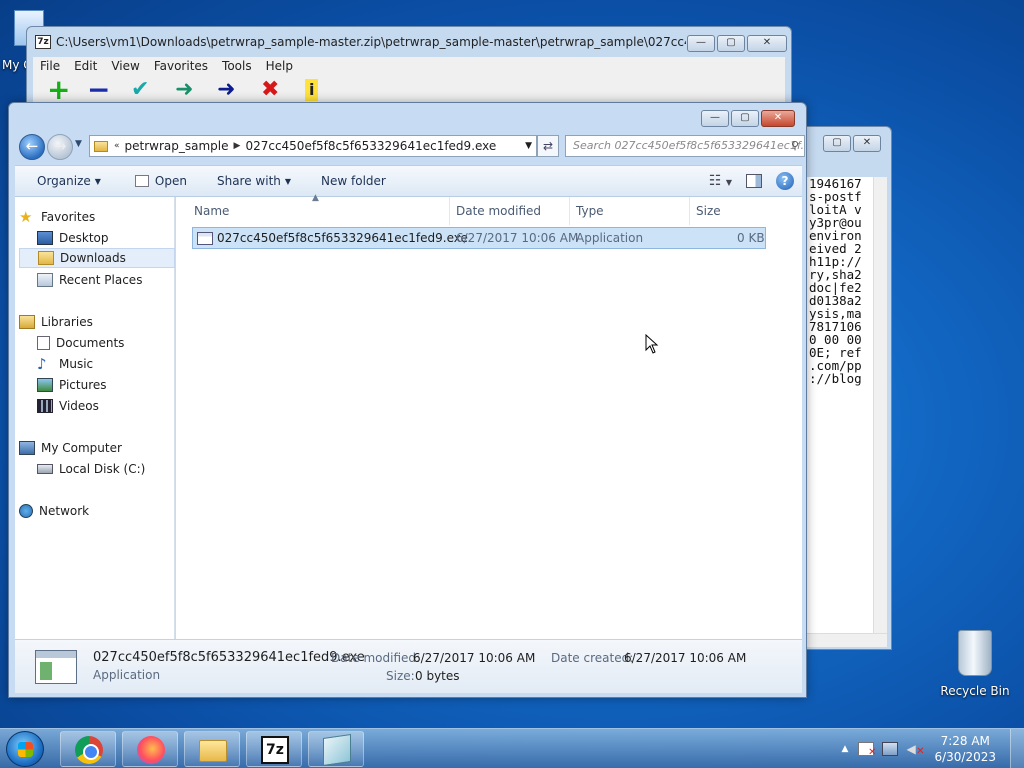 Image resolution: width=1024 pixels, height=768 pixels. Describe the element at coordinates (370, 146) in the screenshot. I see `breadcrumb-exe: 027cc450ef5f8c5f653329641ec1fed9.exe` at that location.